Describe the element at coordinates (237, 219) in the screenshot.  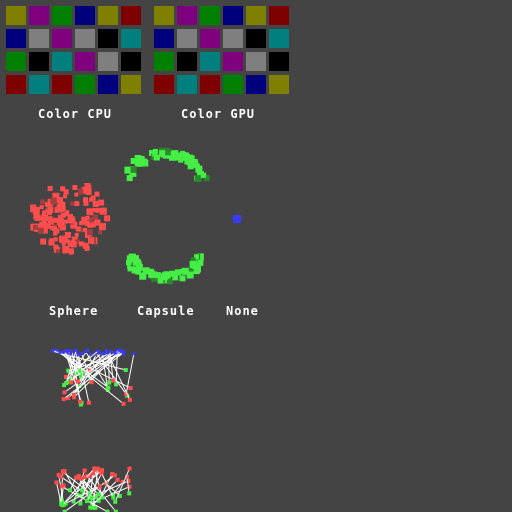
I see `none-particle` at that location.